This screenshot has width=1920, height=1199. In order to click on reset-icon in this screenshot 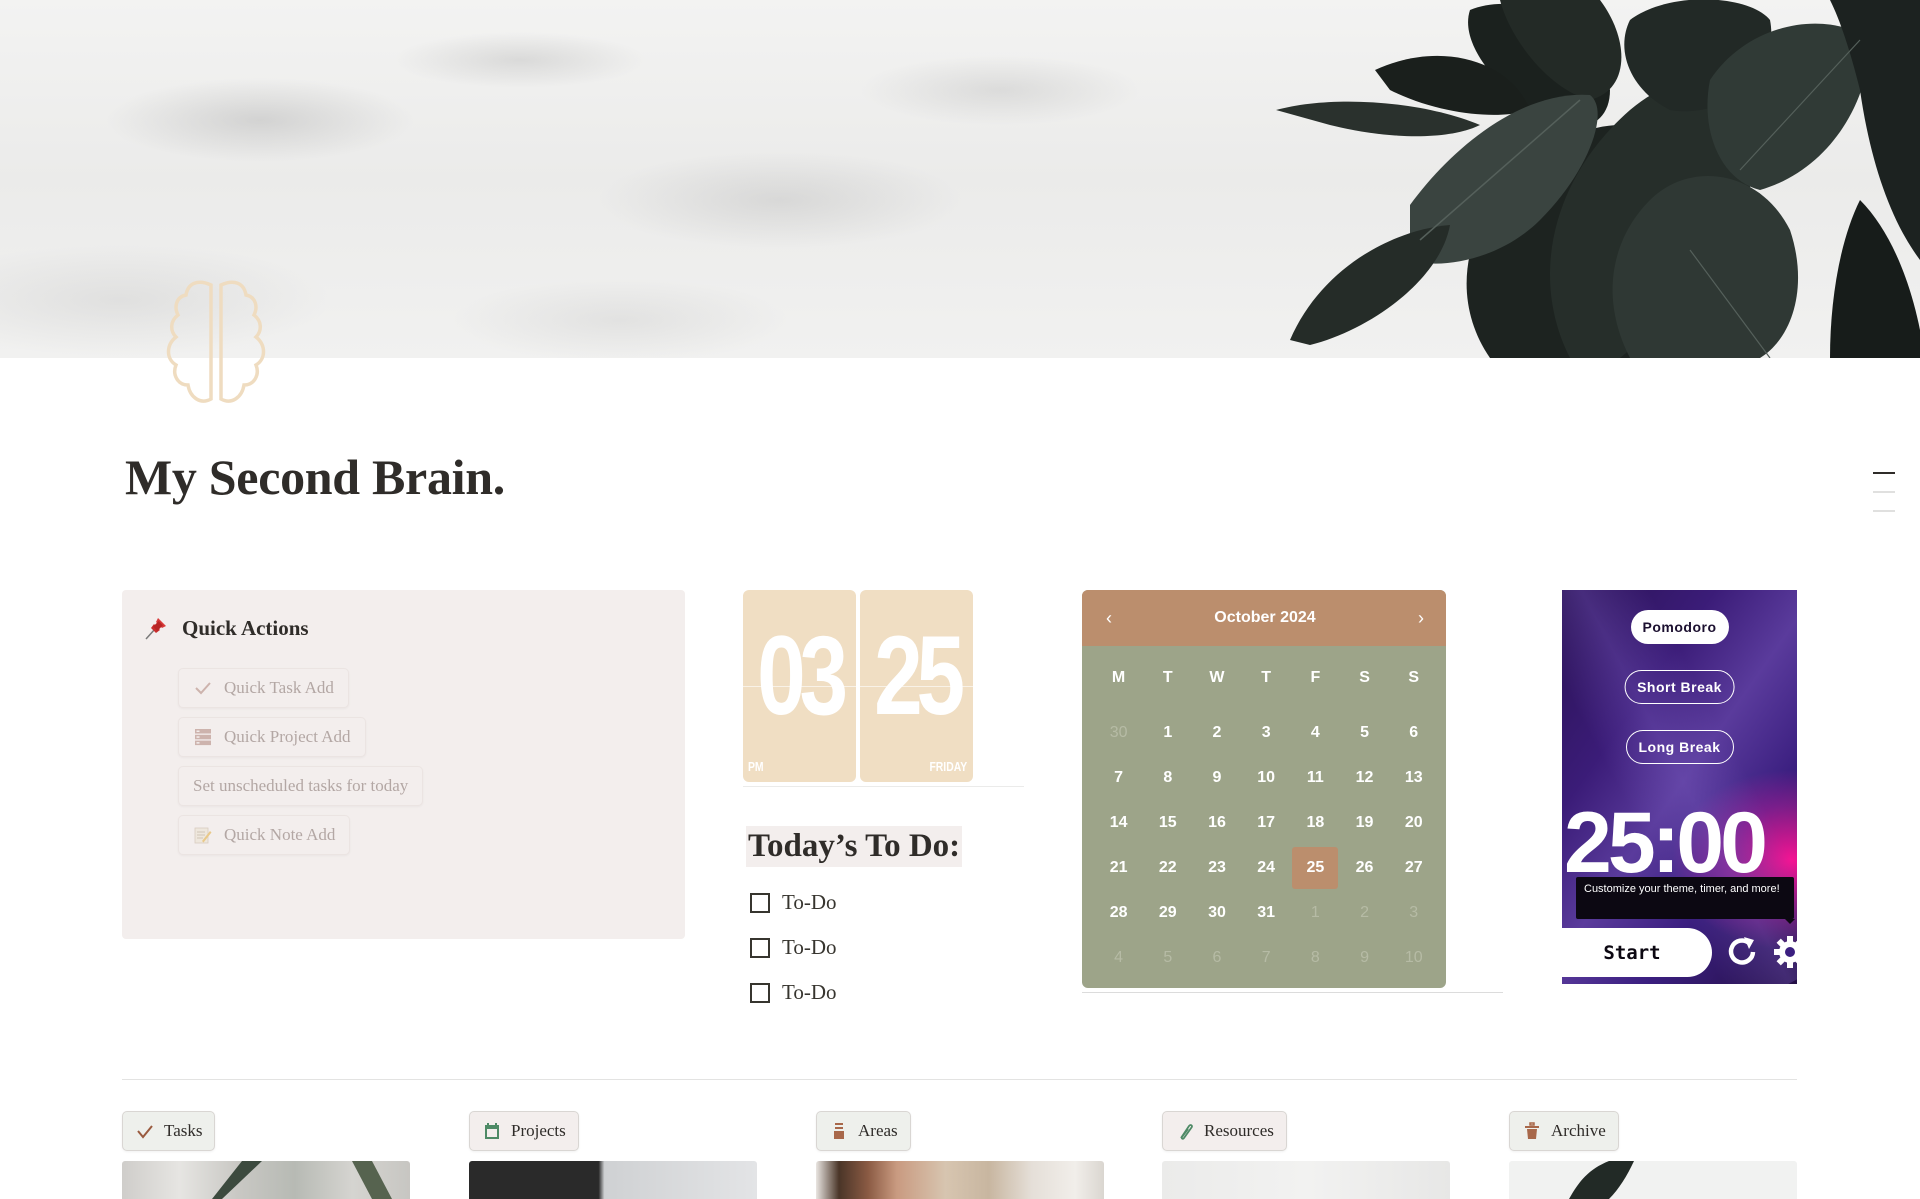, I will do `click(1742, 952)`.